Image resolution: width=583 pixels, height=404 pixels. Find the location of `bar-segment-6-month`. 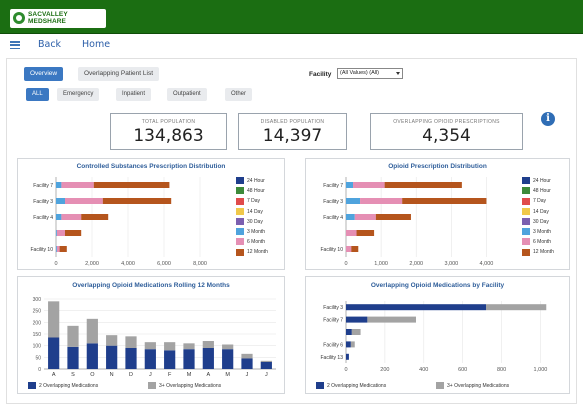

bar-segment-6-month is located at coordinates (84, 201).